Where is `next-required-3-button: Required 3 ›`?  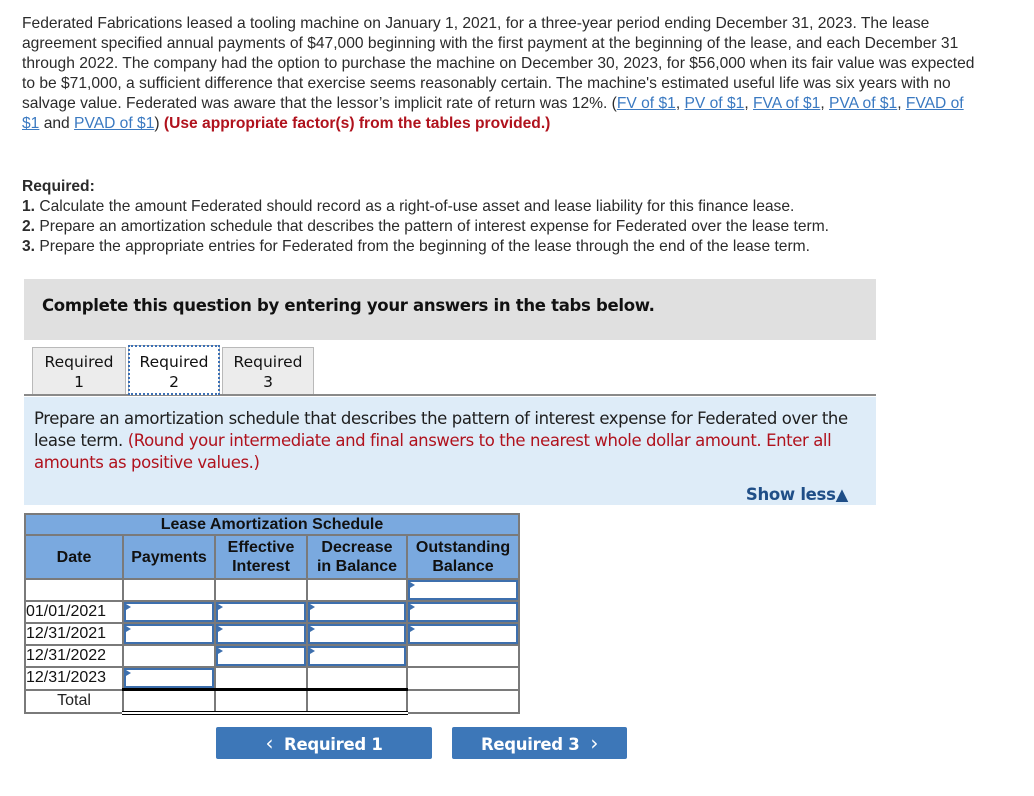 next-required-3-button: Required 3 › is located at coordinates (539, 743).